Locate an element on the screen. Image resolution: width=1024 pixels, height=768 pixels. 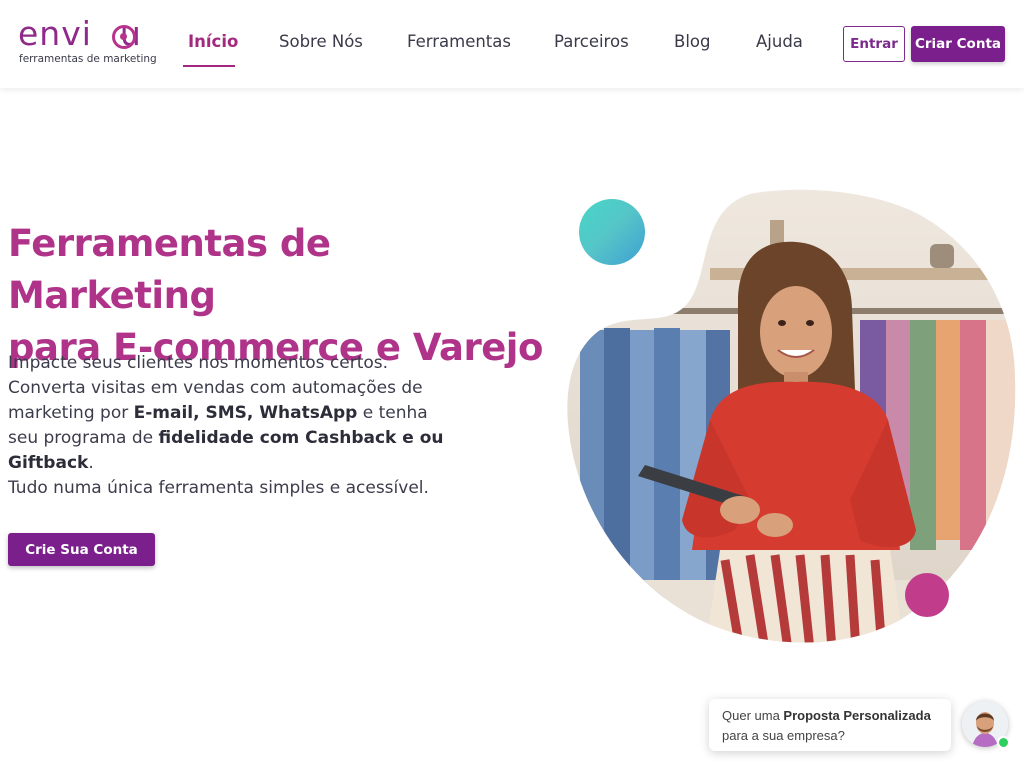
logo-ring-icon is located at coordinates (124, 37).